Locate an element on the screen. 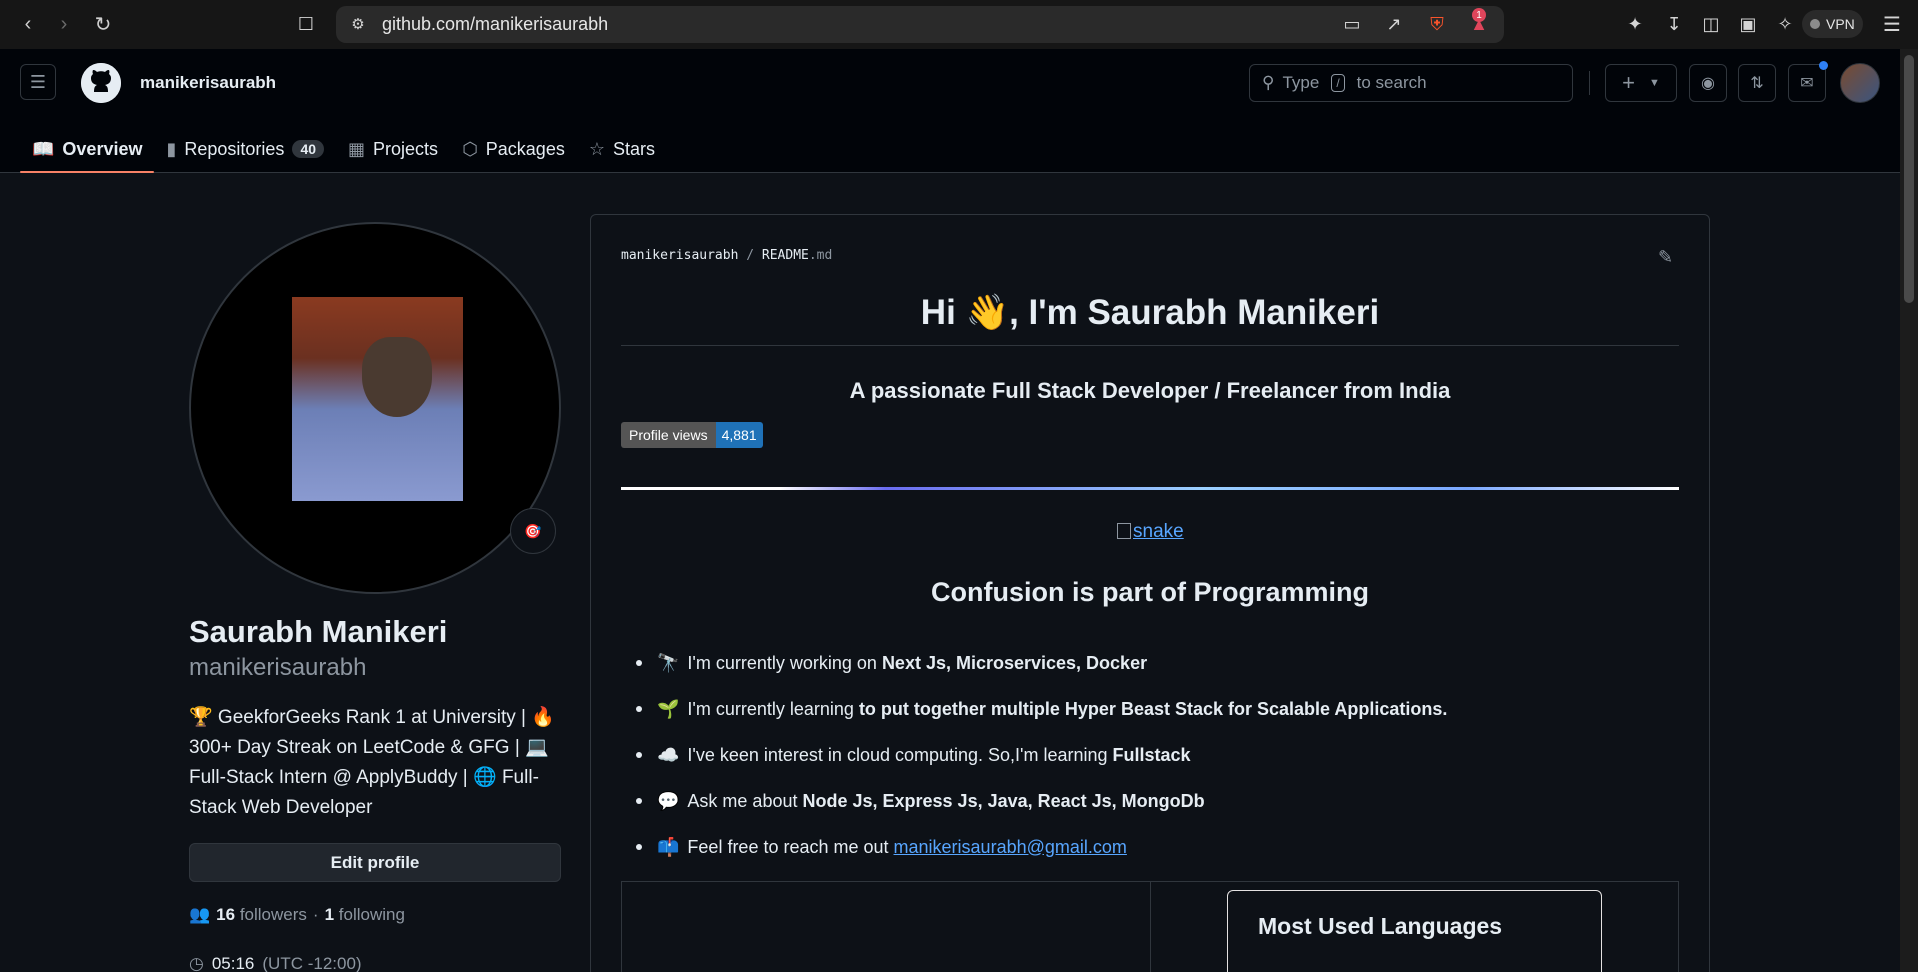  following-link: 1 following is located at coordinates (365, 915).